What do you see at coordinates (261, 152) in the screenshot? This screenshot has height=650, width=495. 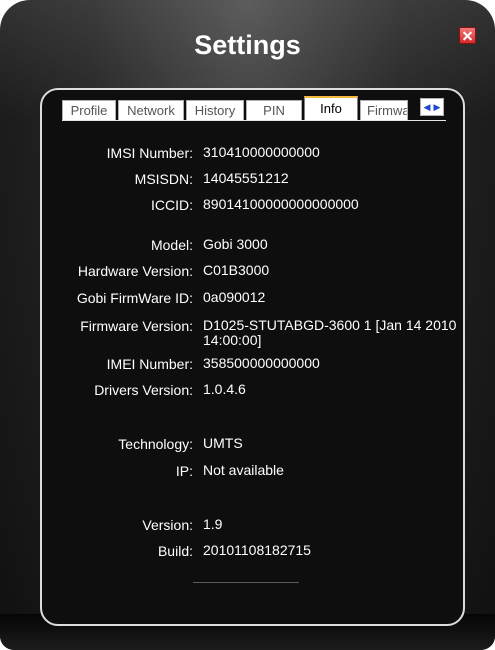 I see `imsi-value: 310410000000000` at bounding box center [261, 152].